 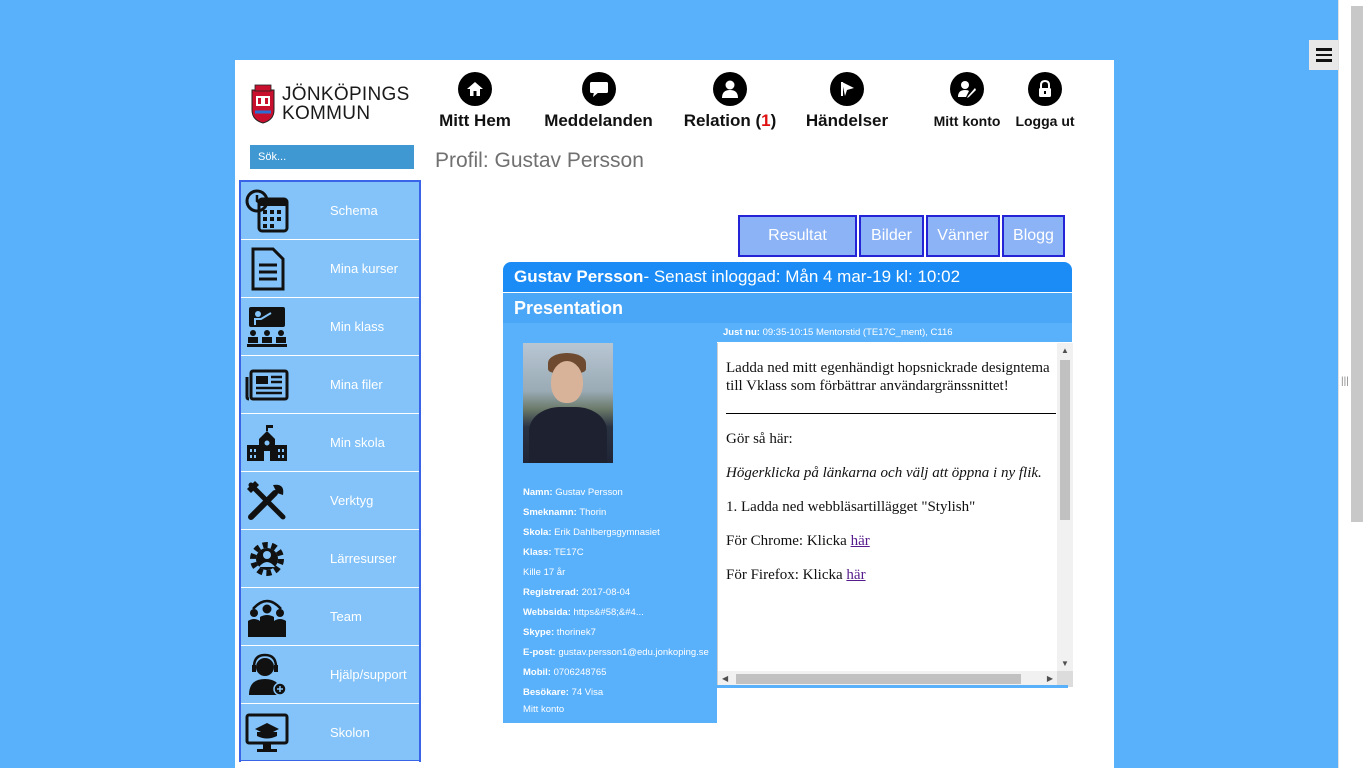 What do you see at coordinates (356, 384) in the screenshot?
I see `sidebar-item-label: Mina filer` at bounding box center [356, 384].